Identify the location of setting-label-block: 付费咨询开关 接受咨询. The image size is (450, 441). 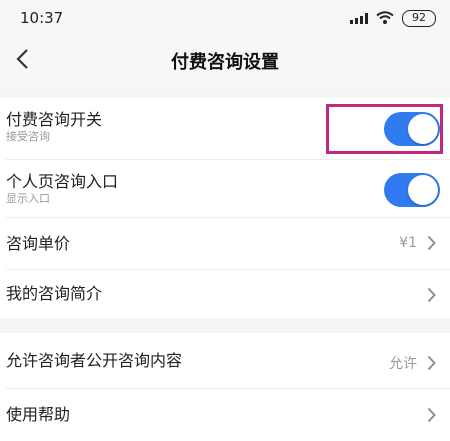
(54, 127).